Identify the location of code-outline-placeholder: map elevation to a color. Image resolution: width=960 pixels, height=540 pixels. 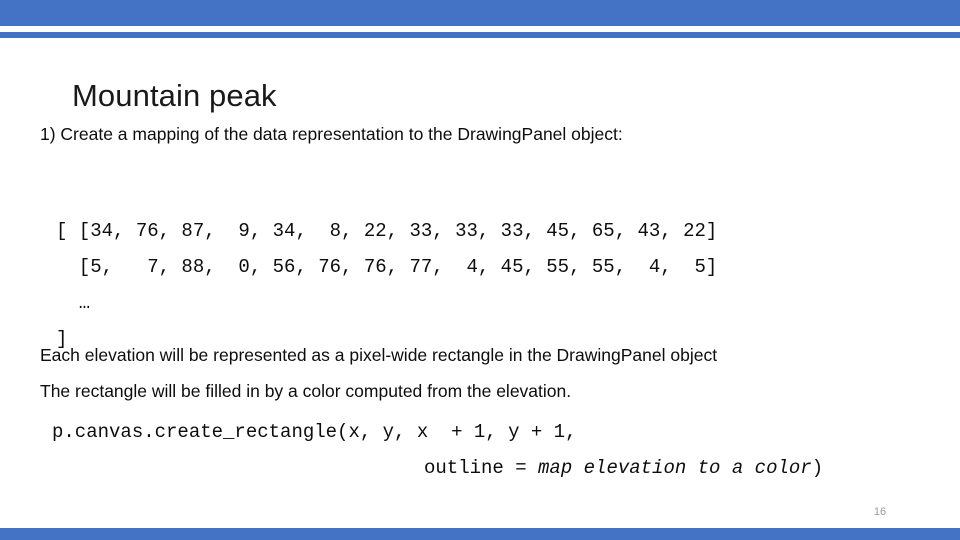
(675, 468).